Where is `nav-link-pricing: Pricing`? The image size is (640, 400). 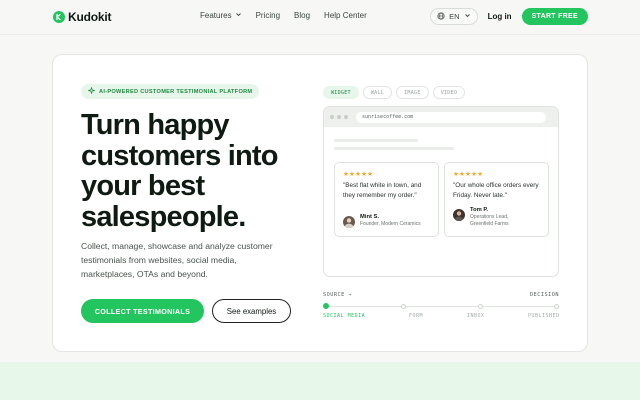
nav-link-pricing: Pricing is located at coordinates (268, 15).